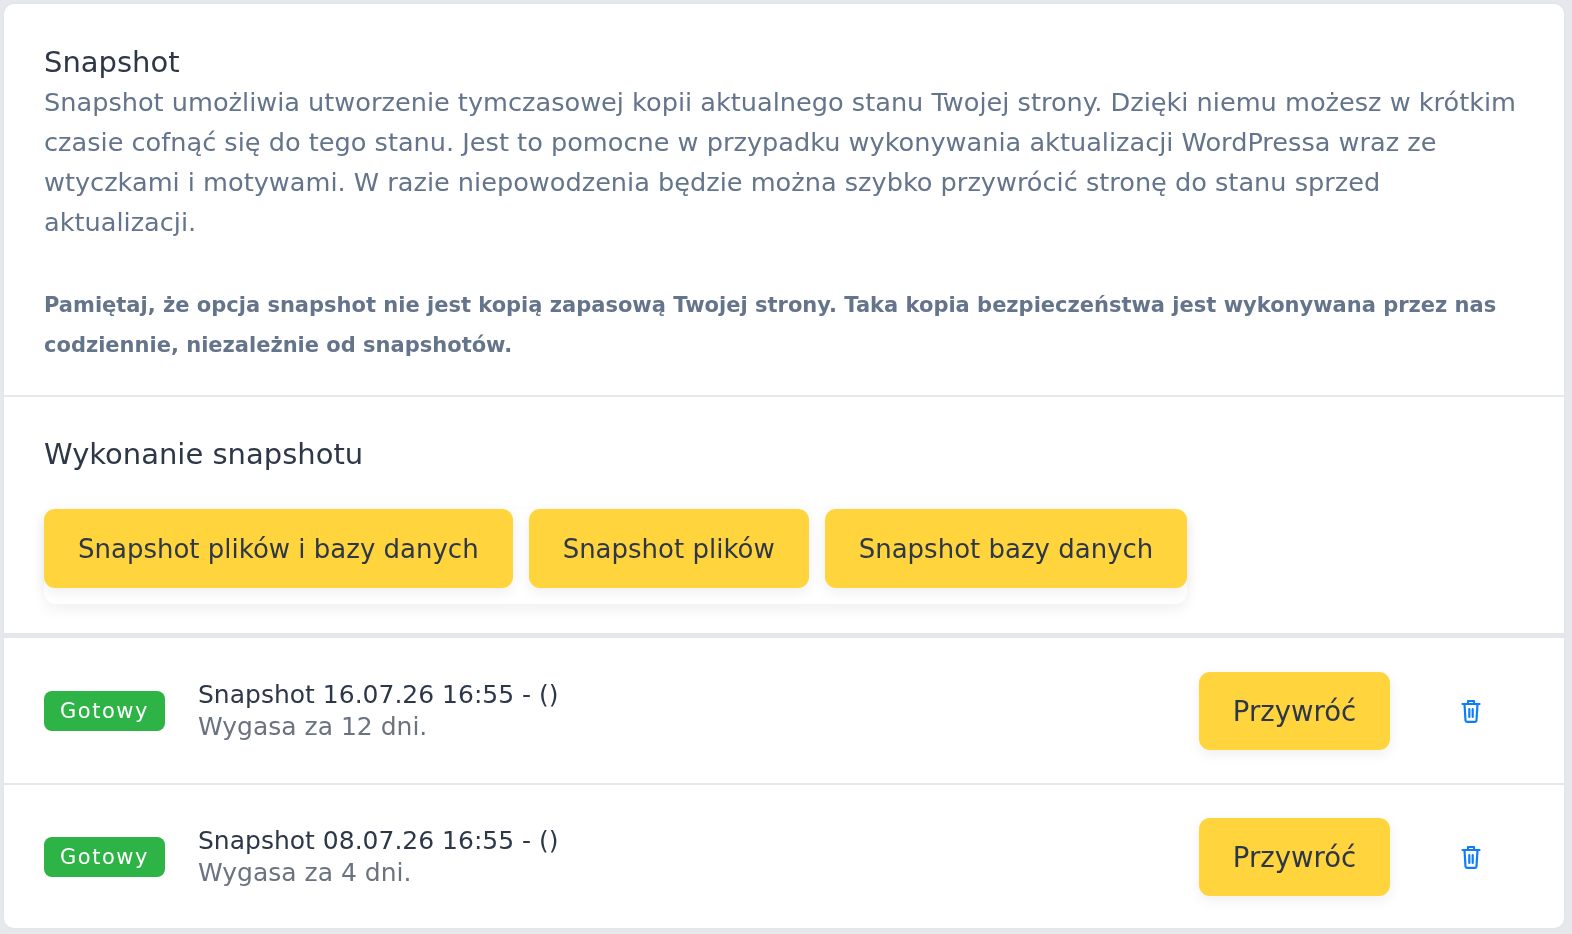 The height and width of the screenshot is (934, 1572). What do you see at coordinates (379, 694) in the screenshot?
I see `snapshot-title: Snapshot 16.07.26 16:55 - ()` at bounding box center [379, 694].